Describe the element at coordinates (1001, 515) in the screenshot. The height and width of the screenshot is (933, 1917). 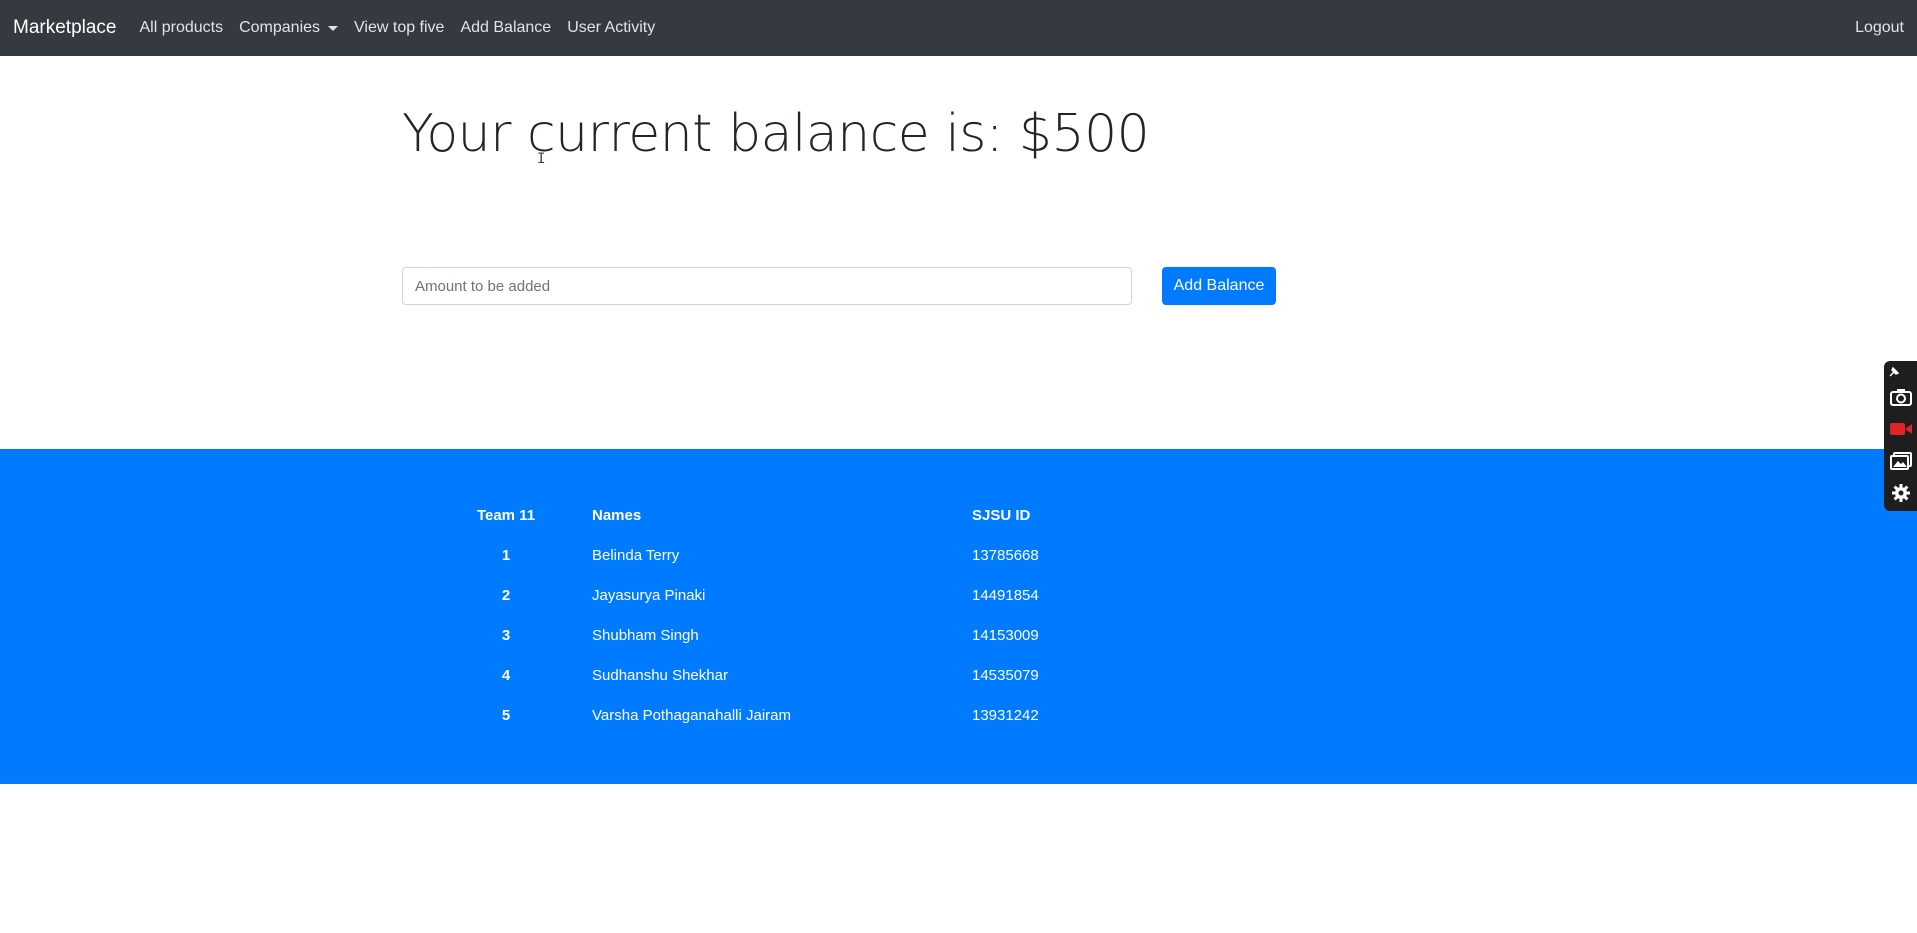
I see `header-sjsu-id: SJSU ID` at that location.